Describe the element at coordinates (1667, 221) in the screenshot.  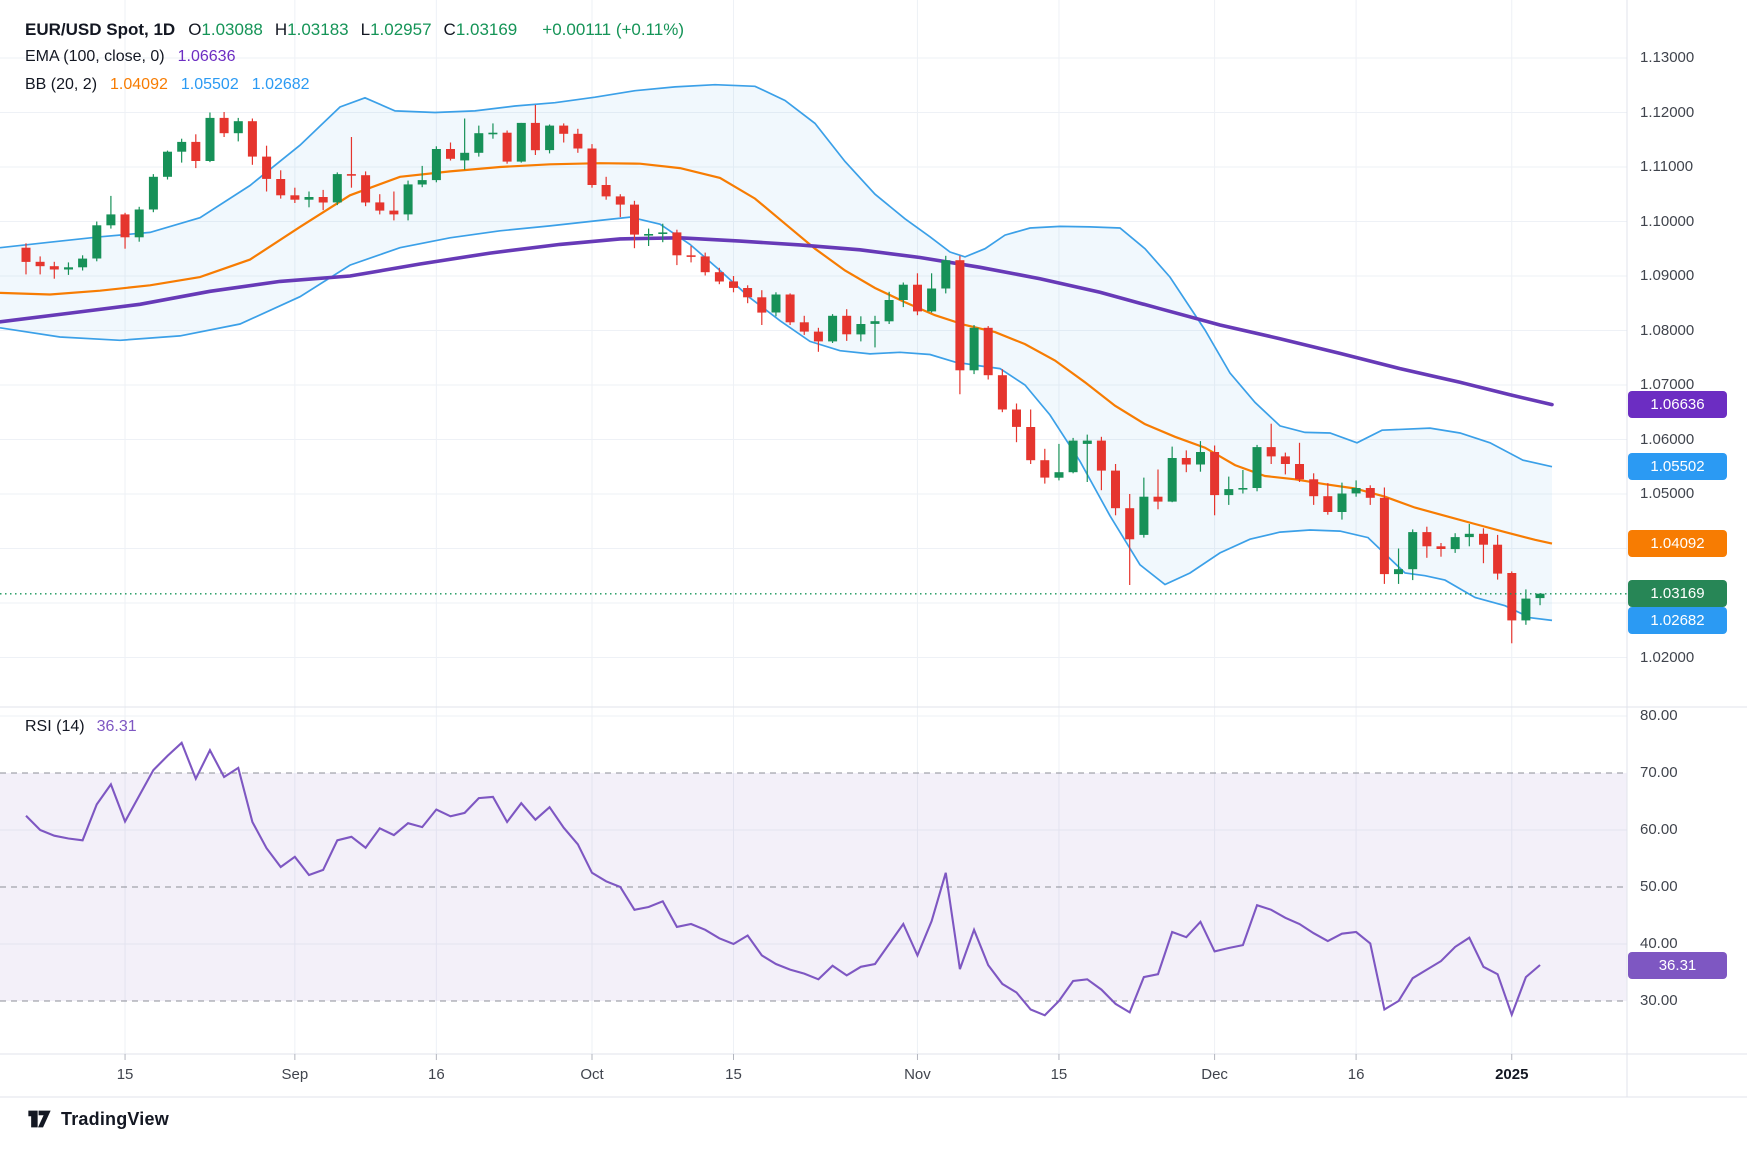
I see `price-axis-label: 1.10000` at that location.